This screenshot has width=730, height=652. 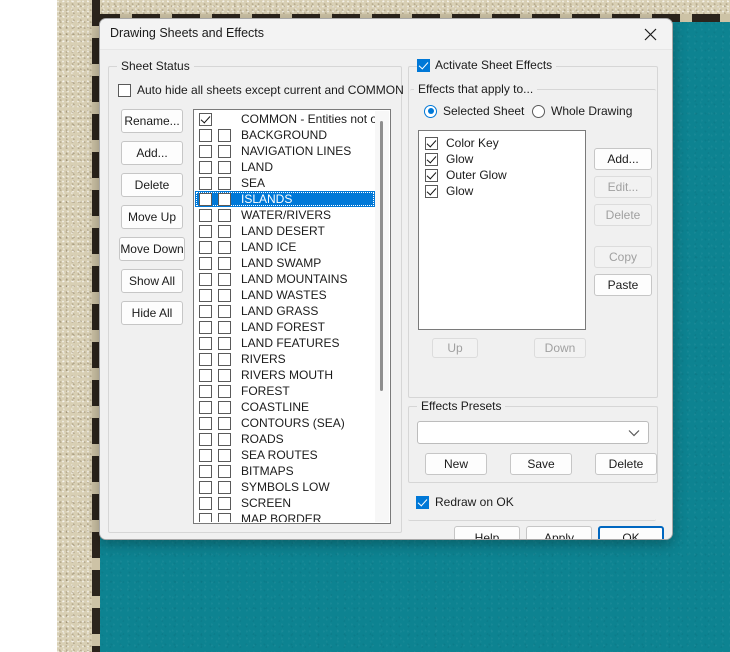 I want to click on effects-preset-combobox, so click(x=533, y=432).